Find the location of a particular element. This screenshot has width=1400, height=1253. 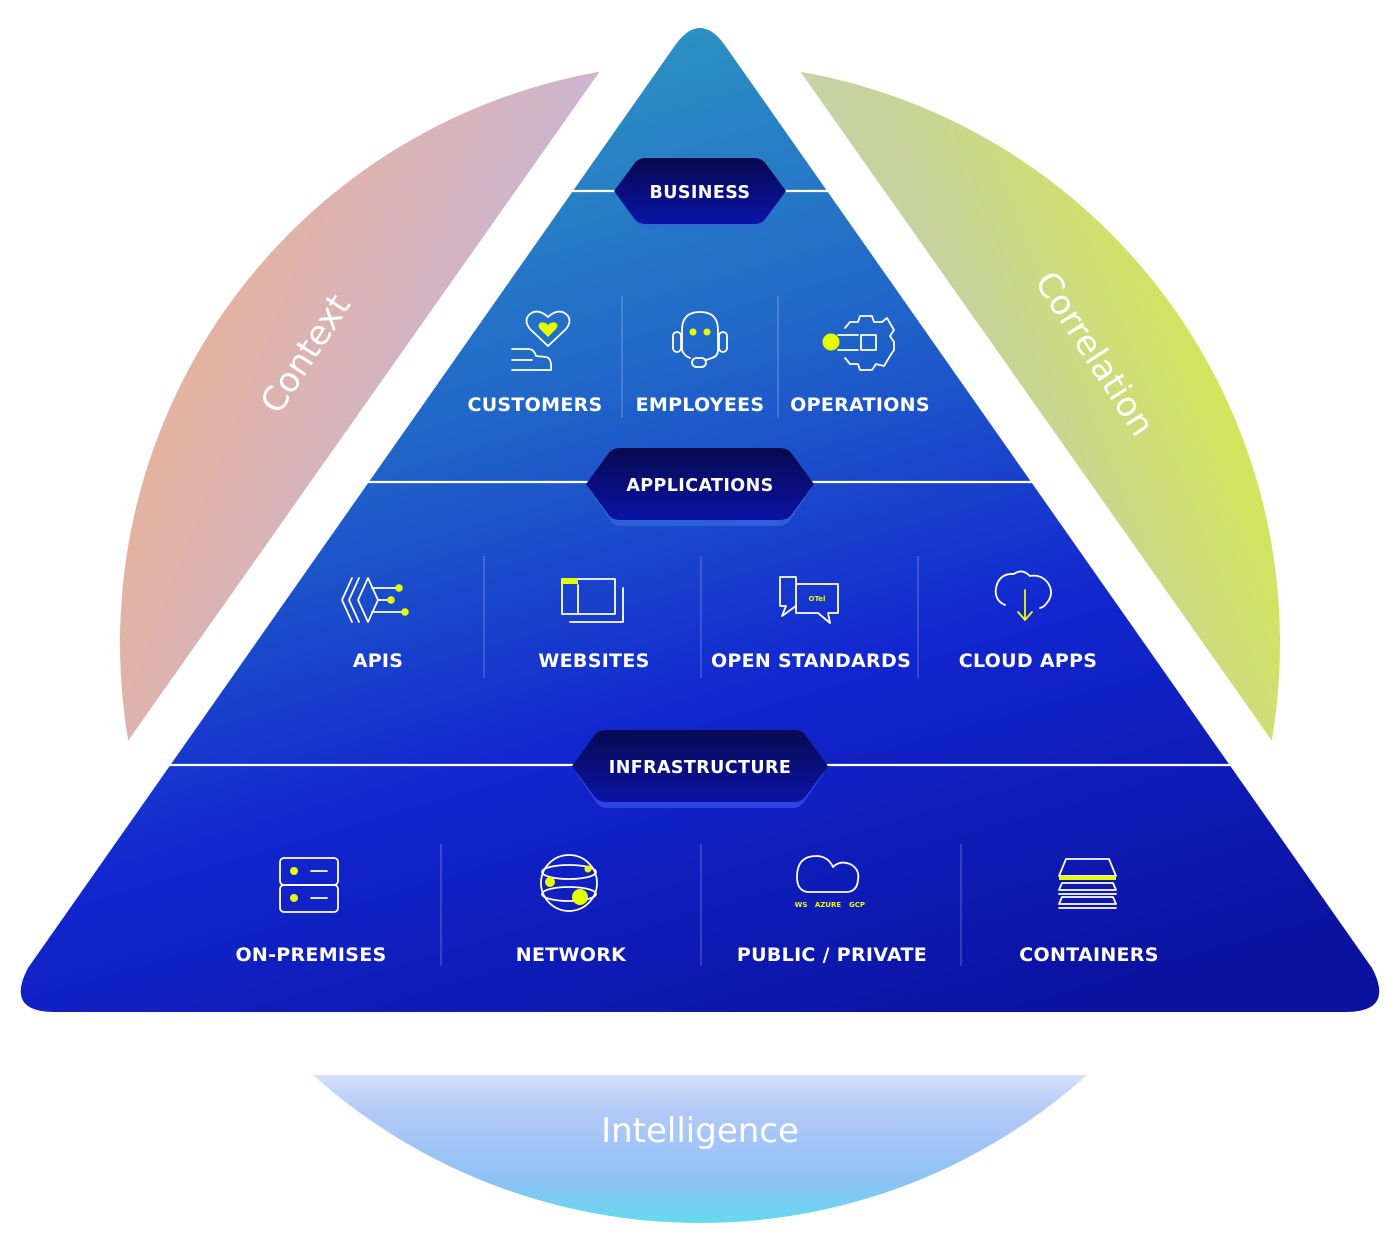

item-label: OPERATIONS is located at coordinates (860, 405).